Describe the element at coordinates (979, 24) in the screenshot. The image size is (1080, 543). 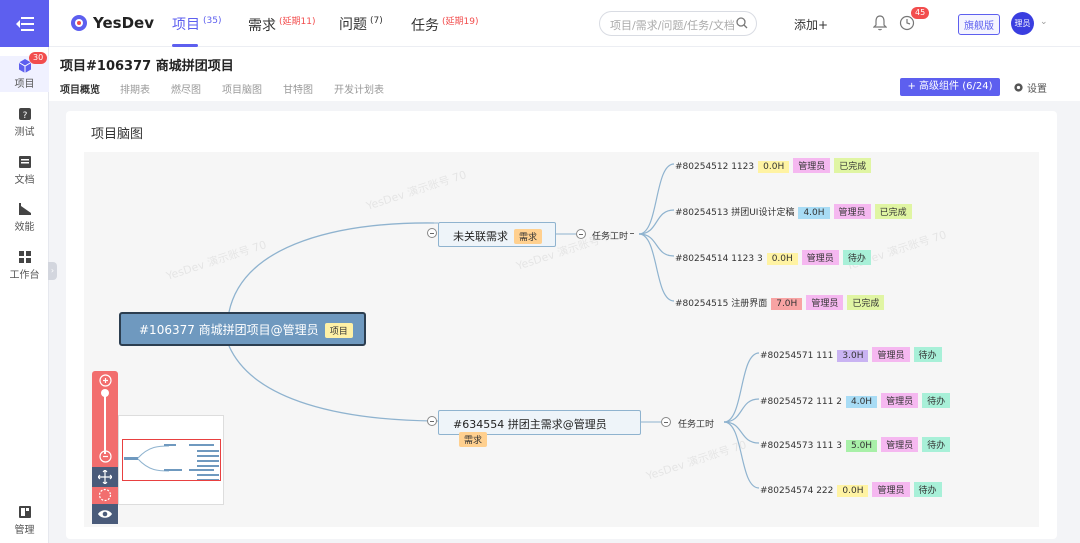
I see `flagship-badge: 旗舰版` at that location.